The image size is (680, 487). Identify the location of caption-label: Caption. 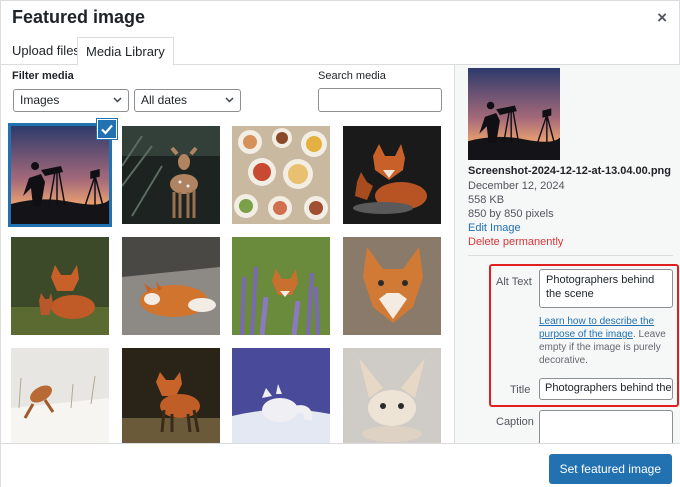
(515, 422).